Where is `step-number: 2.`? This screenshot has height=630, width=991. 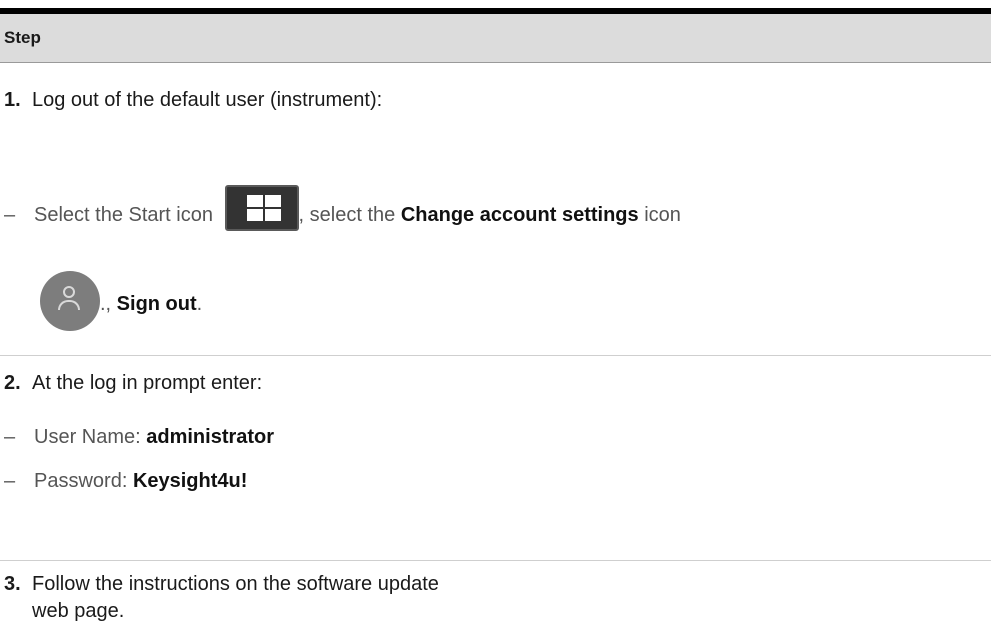
step-number: 2. is located at coordinates (12, 383).